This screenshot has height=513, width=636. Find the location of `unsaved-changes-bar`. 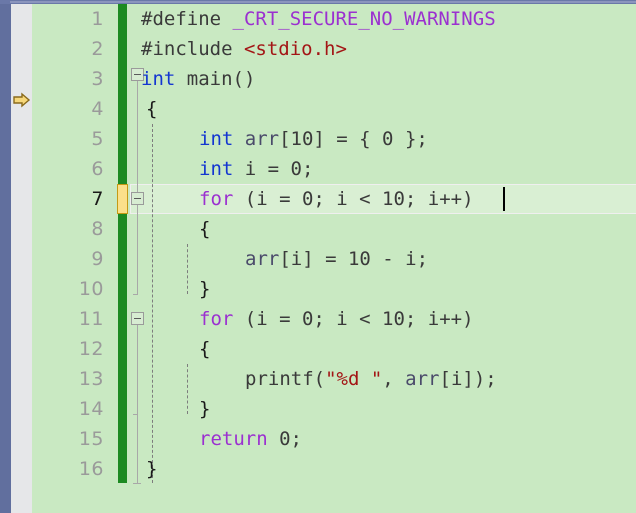

unsaved-changes-bar is located at coordinates (122, 199).